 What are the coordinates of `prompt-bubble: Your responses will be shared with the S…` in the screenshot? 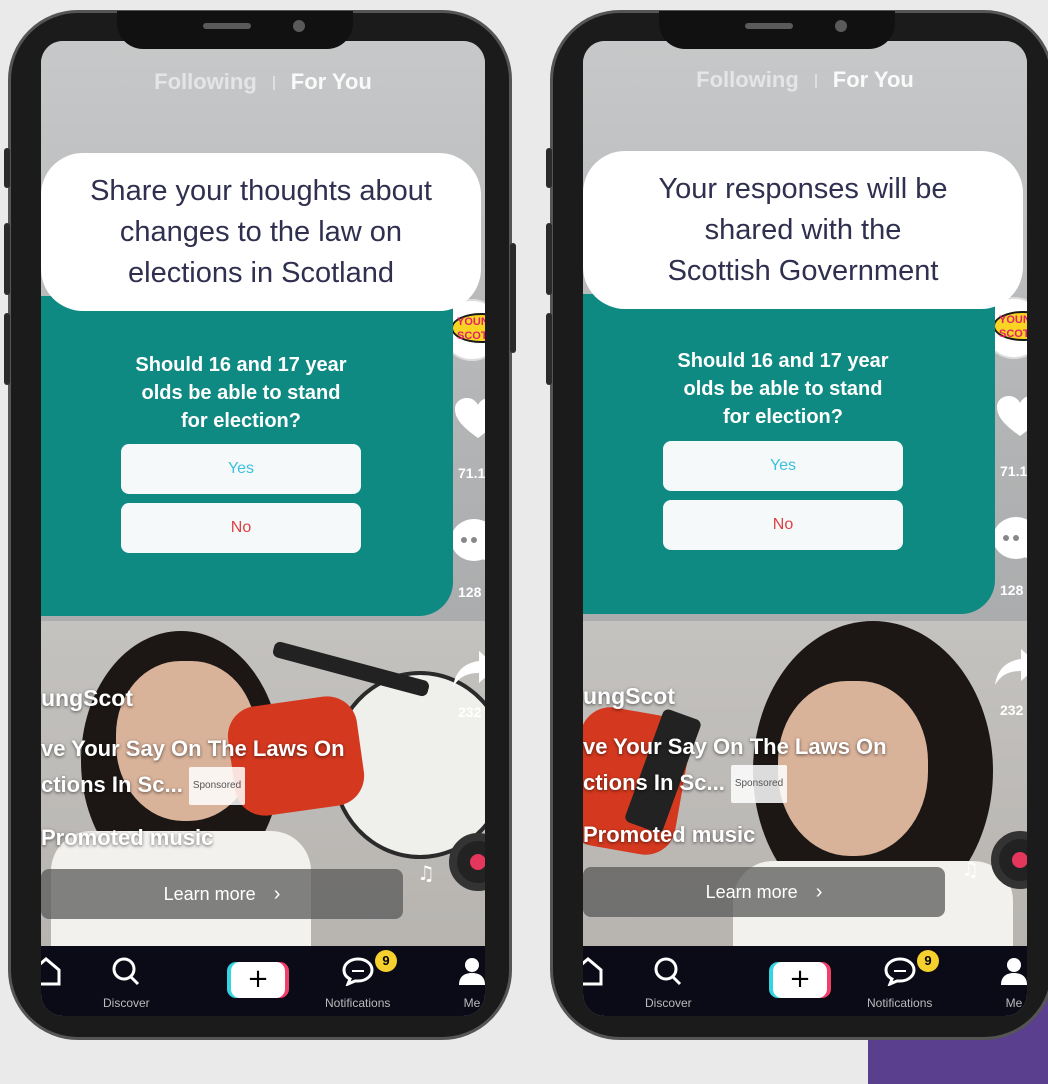 It's located at (803, 230).